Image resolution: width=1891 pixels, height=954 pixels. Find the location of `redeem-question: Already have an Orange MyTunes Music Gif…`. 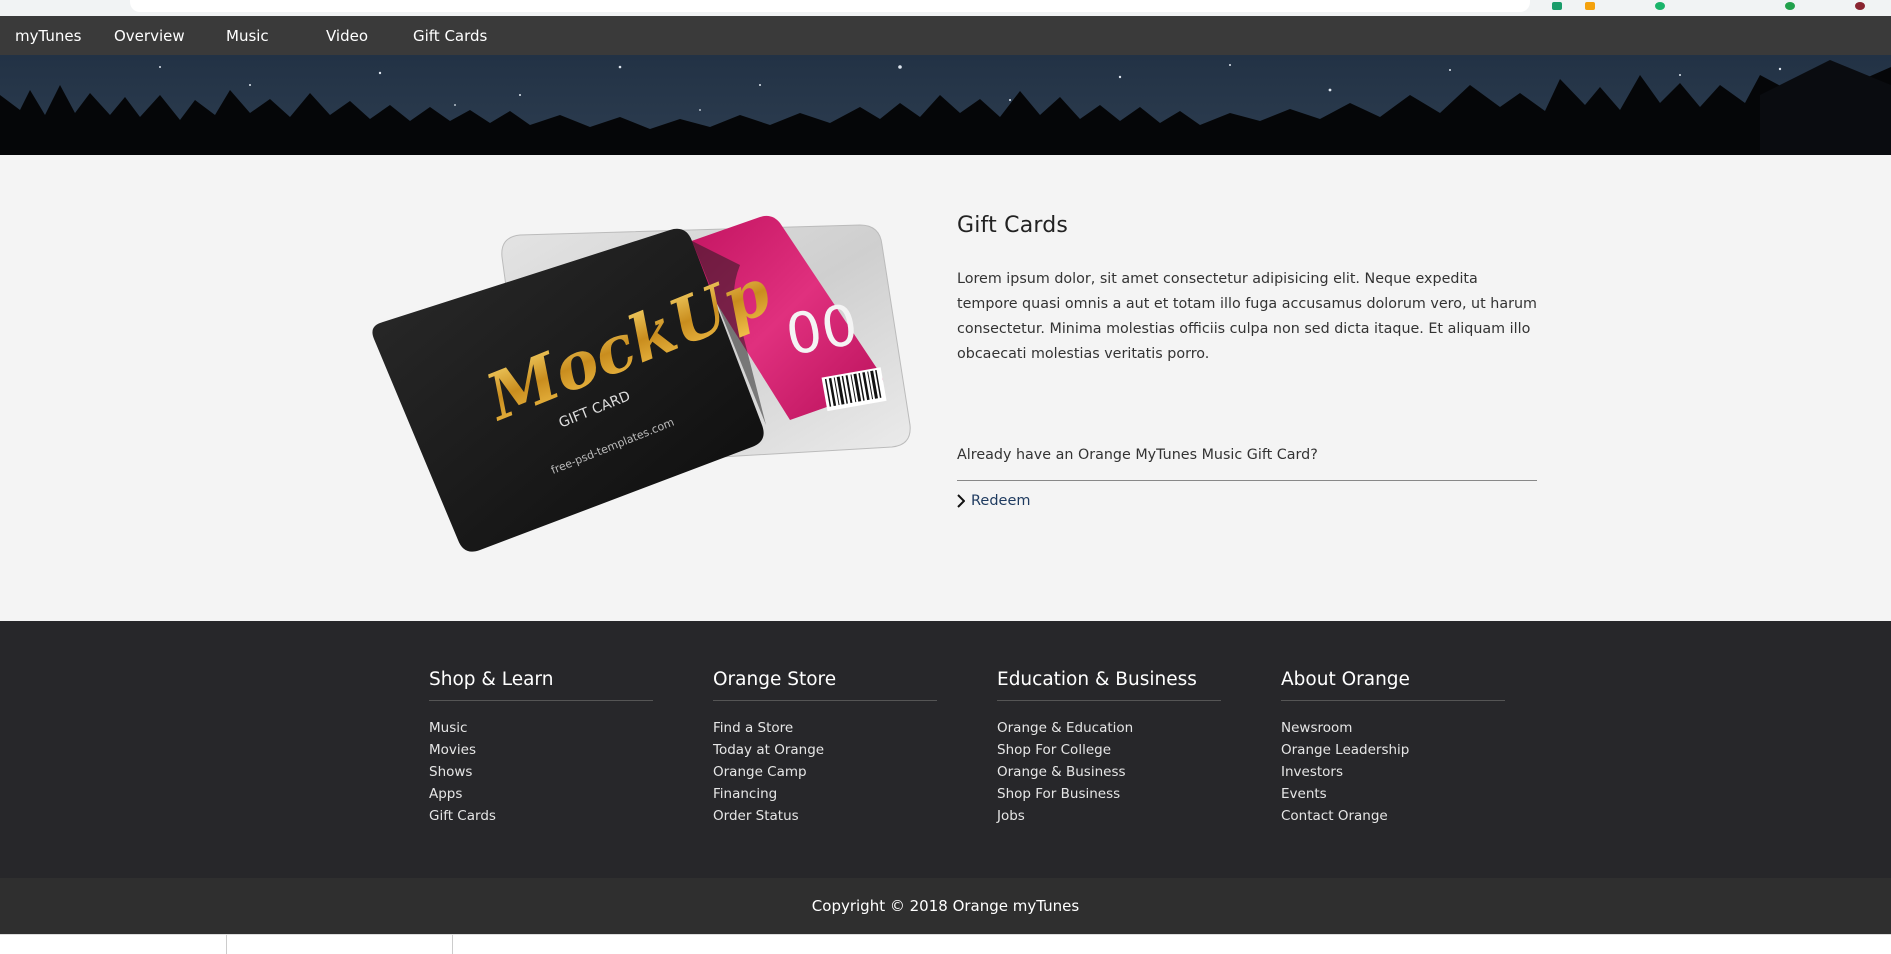

redeem-question: Already have an Orange MyTunes Music Gif… is located at coordinates (1137, 455).